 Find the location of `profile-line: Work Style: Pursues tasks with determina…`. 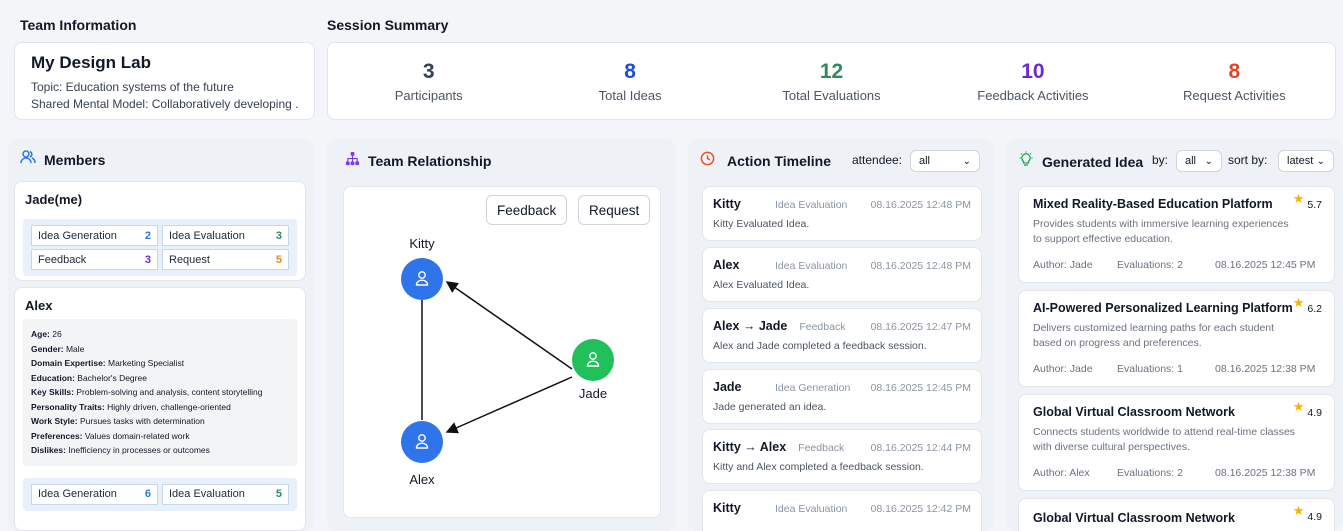

profile-line: Work Style: Pursues tasks with determina… is located at coordinates (118, 421).